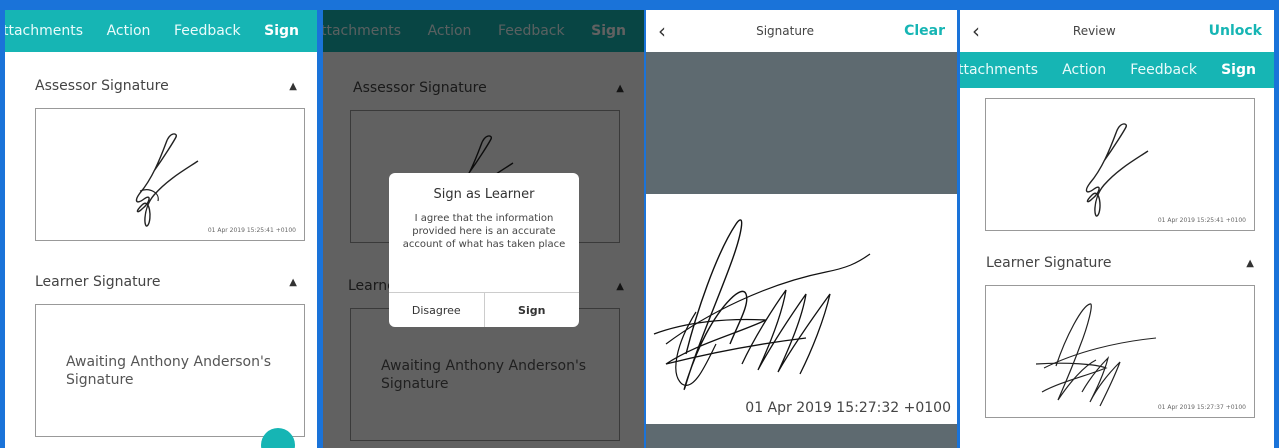 This screenshot has width=1279, height=448. Describe the element at coordinates (762, 305) in the screenshot. I see `learner-signature-drawing` at that location.